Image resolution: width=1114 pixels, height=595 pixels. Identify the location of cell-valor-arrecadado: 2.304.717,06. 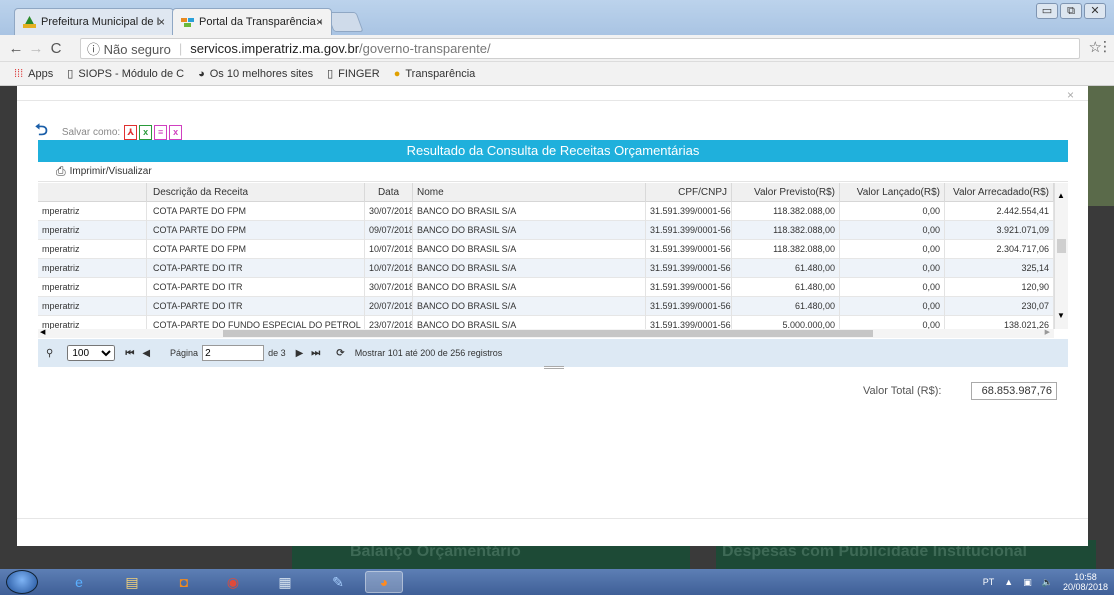
(999, 249).